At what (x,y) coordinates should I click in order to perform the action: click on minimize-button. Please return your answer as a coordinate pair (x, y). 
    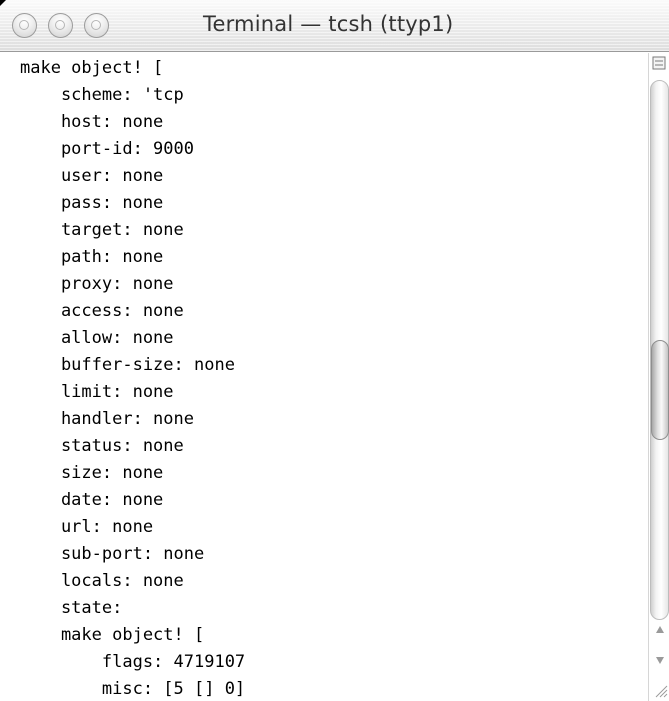
    Looking at the image, I should click on (60, 25).